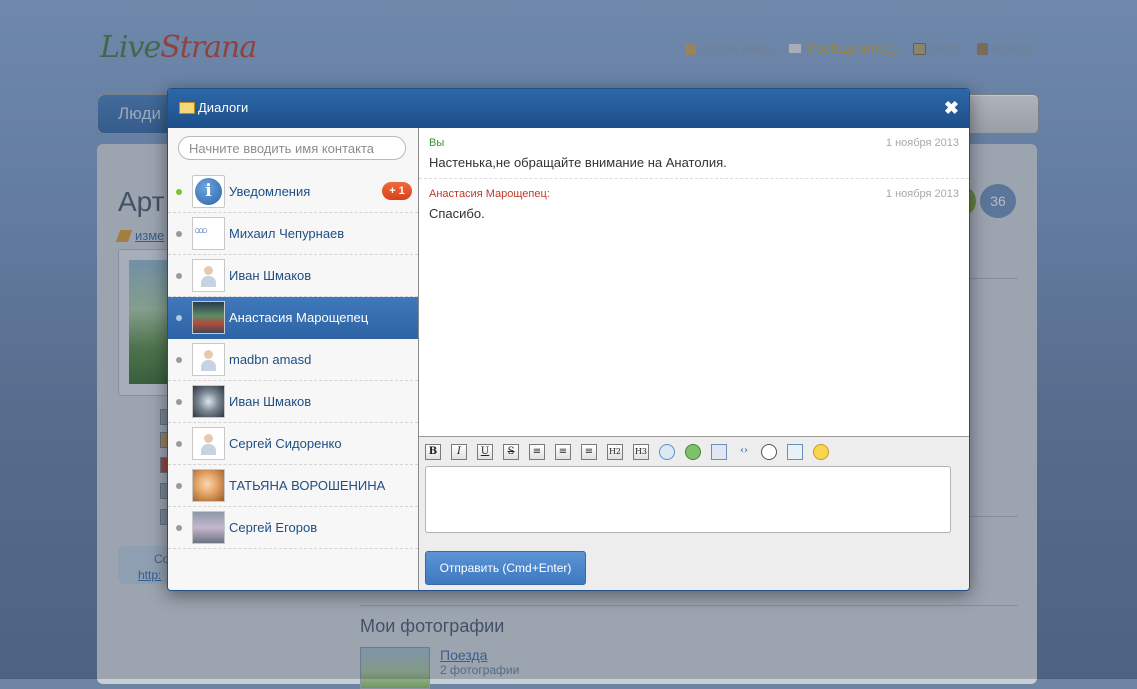 The image size is (1137, 689). What do you see at coordinates (693, 452) in the screenshot?
I see `link-icon` at bounding box center [693, 452].